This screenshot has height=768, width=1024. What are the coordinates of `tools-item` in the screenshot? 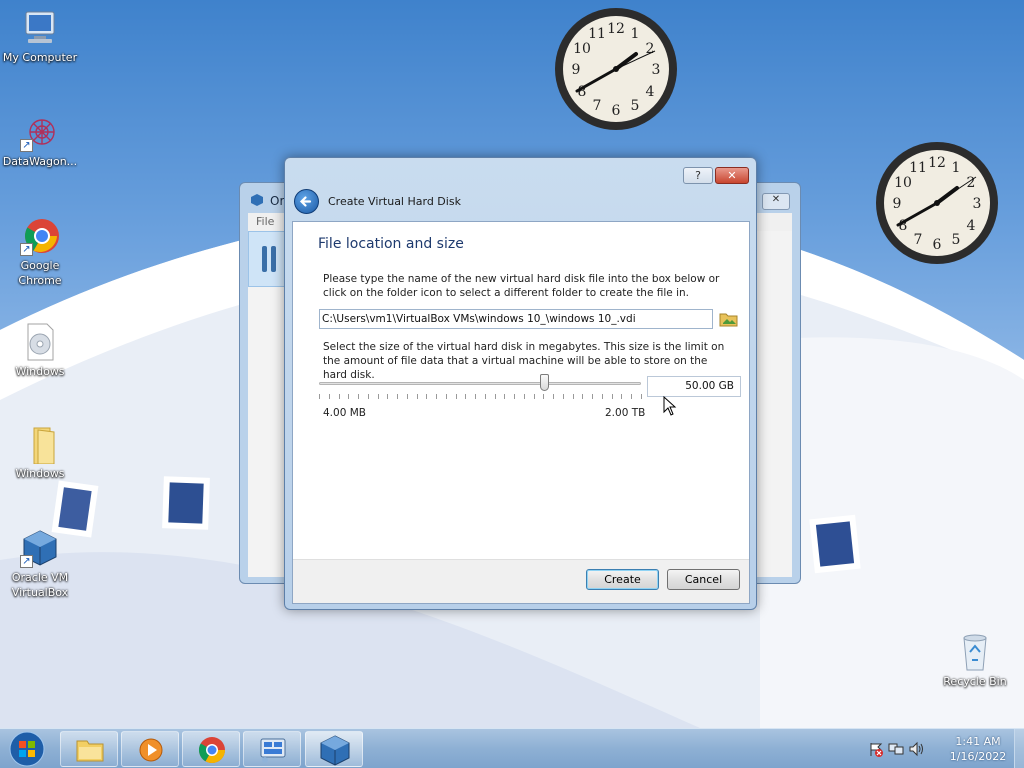 It's located at (268, 259).